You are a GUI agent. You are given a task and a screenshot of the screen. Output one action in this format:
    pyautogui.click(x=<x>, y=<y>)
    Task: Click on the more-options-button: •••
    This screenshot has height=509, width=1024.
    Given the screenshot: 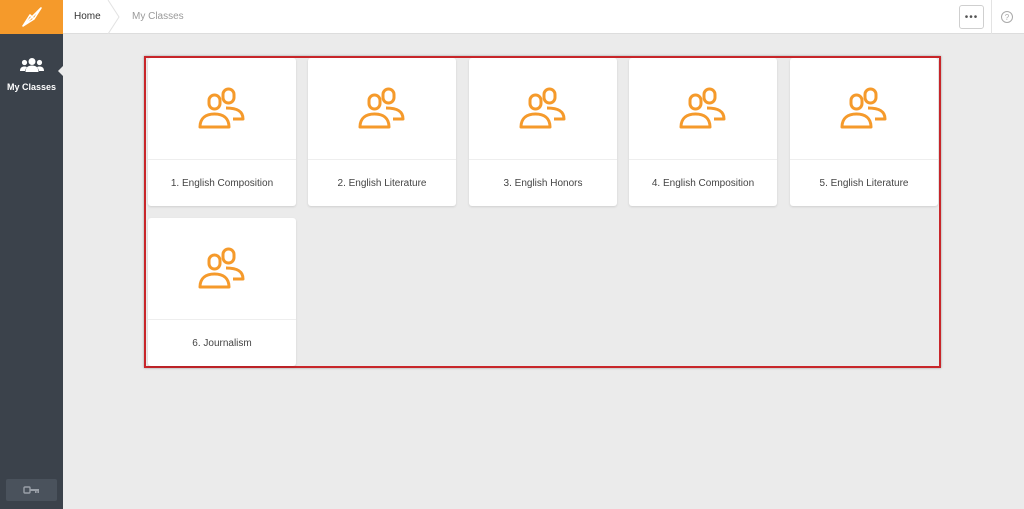 What is the action you would take?
    pyautogui.click(x=971, y=17)
    